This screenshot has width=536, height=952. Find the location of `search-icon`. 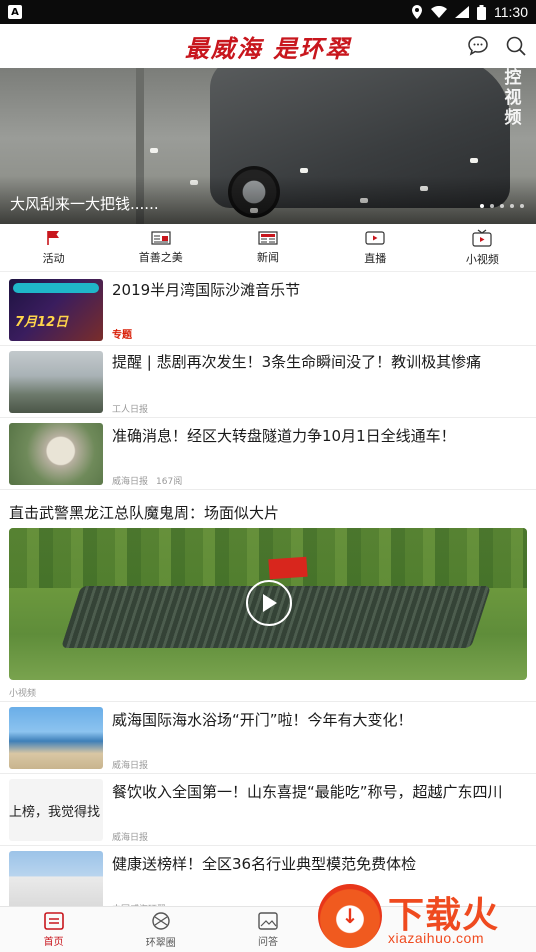

search-icon is located at coordinates (516, 46).